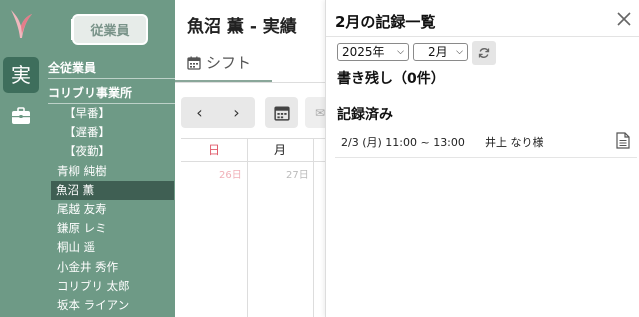  I want to click on panel-title: 2月の記録一覧, so click(385, 22).